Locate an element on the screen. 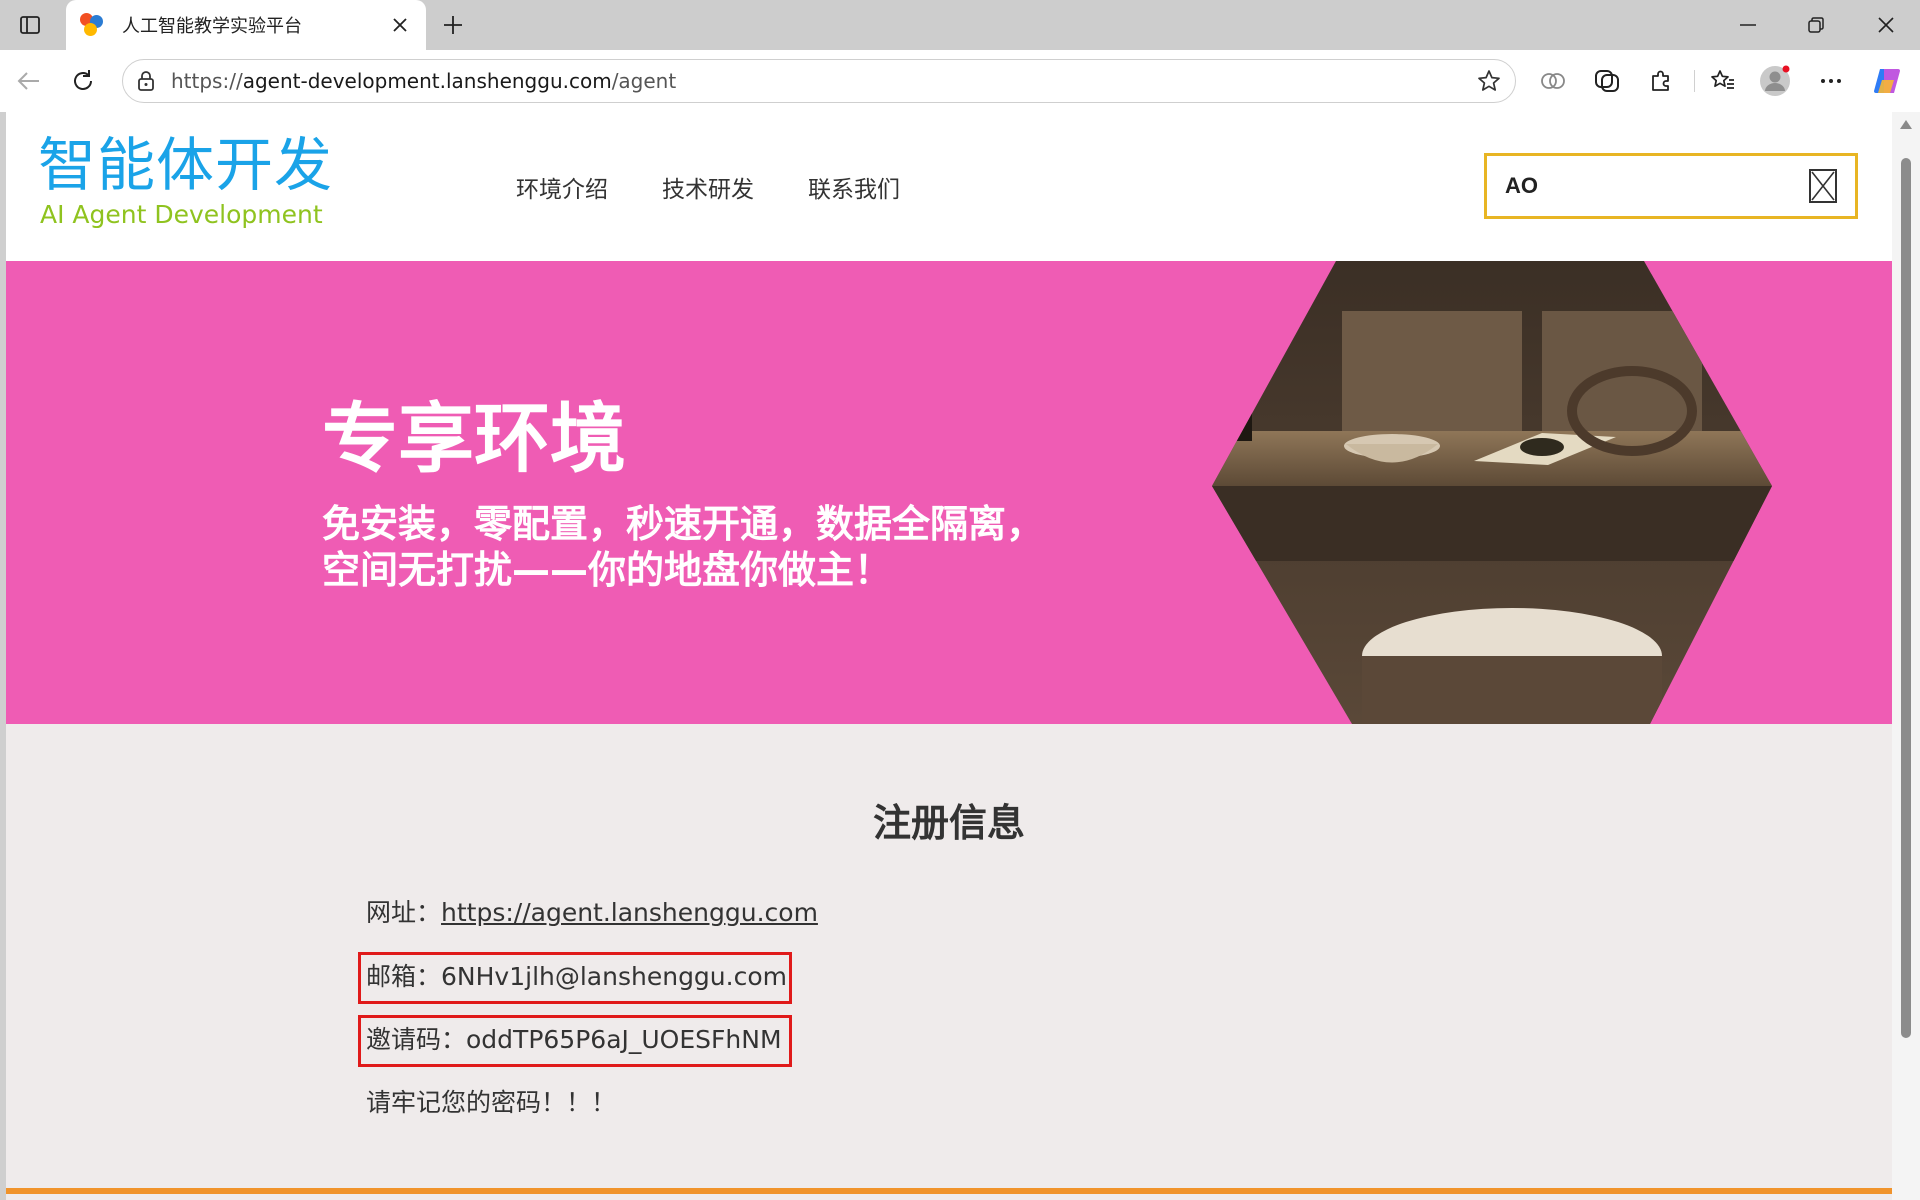  browser-tab-strip: 人工智能教学实验平台 is located at coordinates (960, 25).